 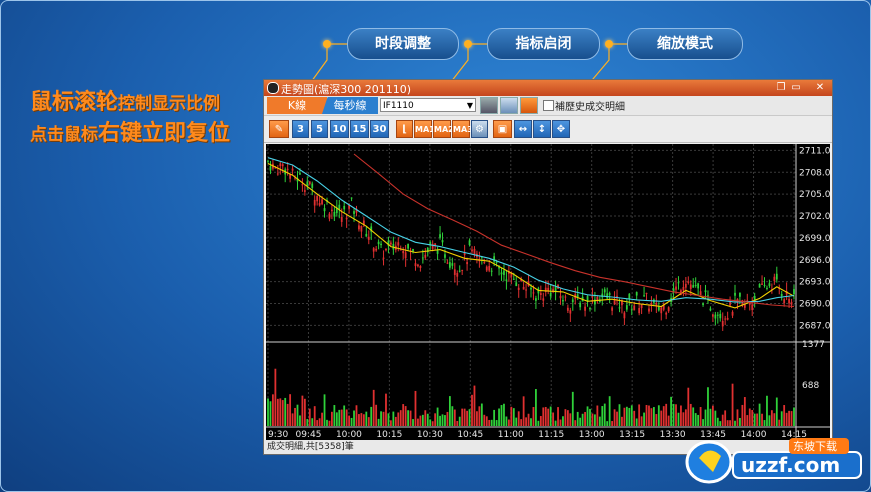 What do you see at coordinates (479, 129) in the screenshot?
I see `settings-chain-icon: ⚙` at bounding box center [479, 129].